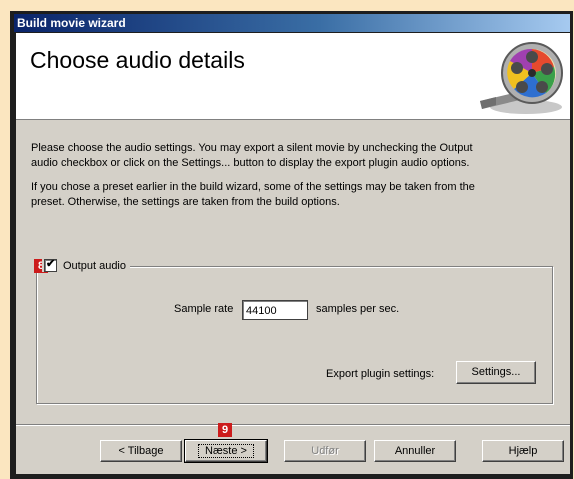 The width and height of the screenshot is (574, 479). I want to click on back-button: < Tilbage, so click(141, 451).